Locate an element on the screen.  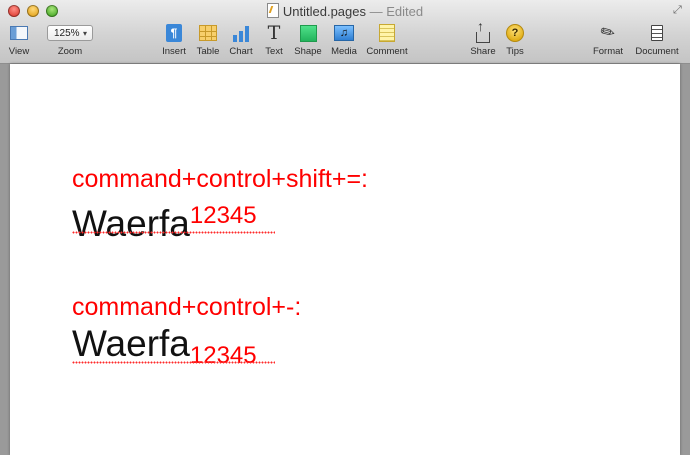
table-label: Table is located at coordinates (208, 51).